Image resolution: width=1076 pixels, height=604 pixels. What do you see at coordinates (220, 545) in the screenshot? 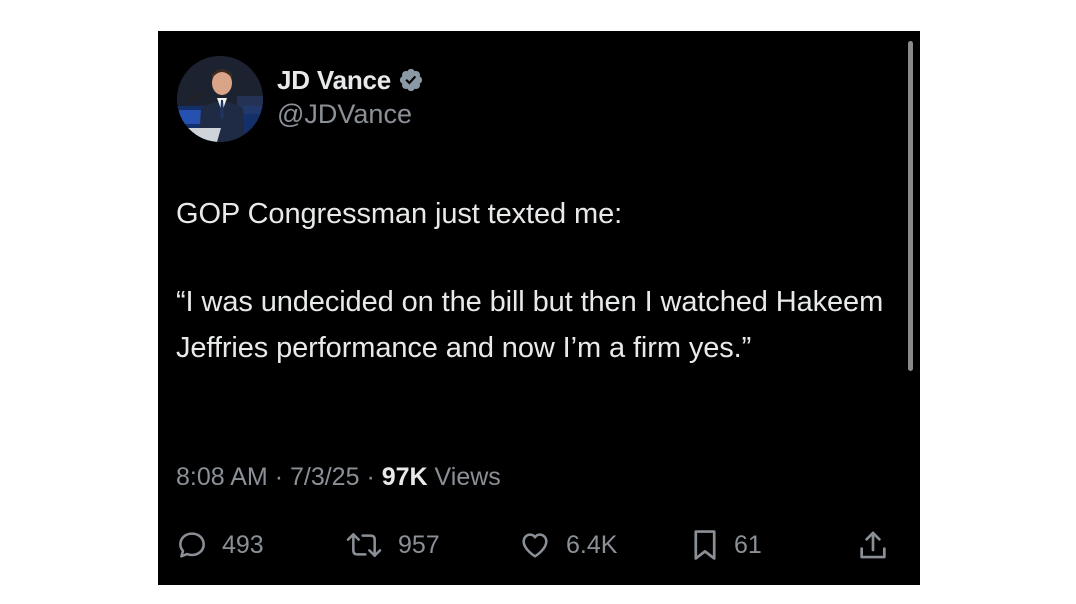
I see `reply-button: 493` at bounding box center [220, 545].